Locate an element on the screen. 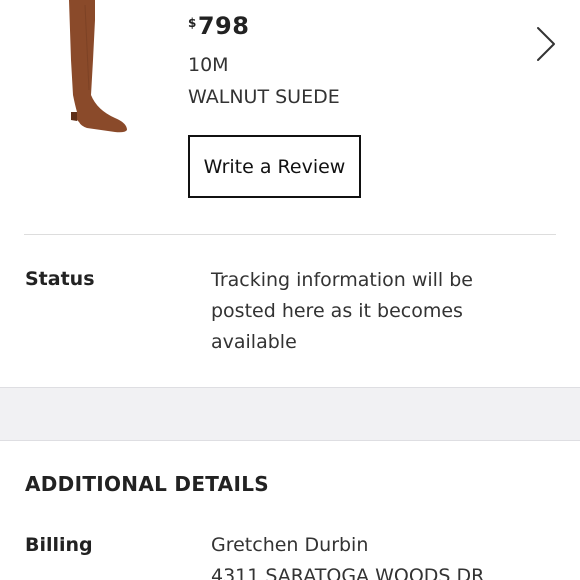 This screenshot has height=580, width=580. status-label: Status is located at coordinates (60, 279).